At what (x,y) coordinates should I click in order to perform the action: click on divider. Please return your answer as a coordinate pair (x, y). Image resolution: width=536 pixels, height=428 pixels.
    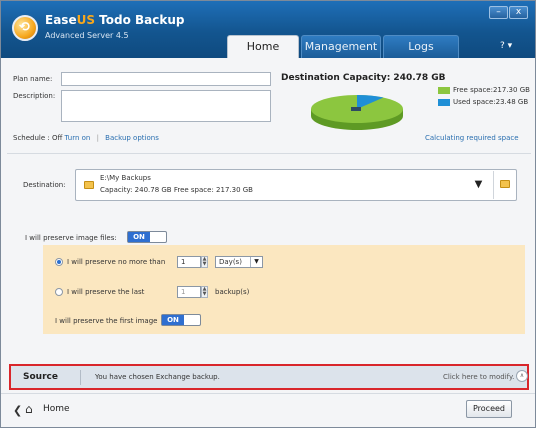
    Looking at the image, I should click on (269, 153).